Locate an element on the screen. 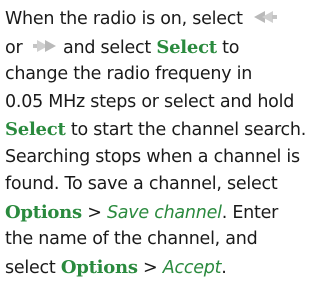 This screenshot has width=325, height=294. line-4: 0.05 MHz steps or select and hold is located at coordinates (150, 101).